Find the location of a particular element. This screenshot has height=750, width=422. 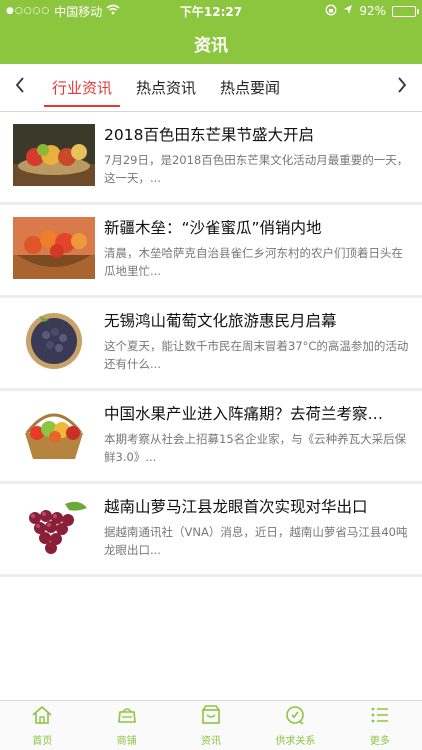

tab-label: 行业资讯 is located at coordinates (82, 88).